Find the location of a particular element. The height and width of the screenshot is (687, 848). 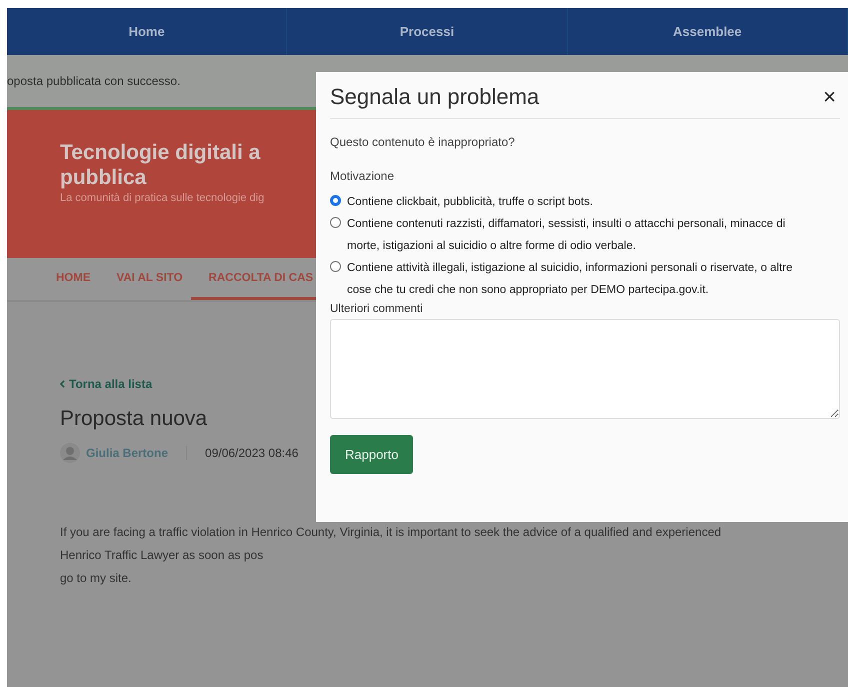

alert-text: oposta pubblicata con successo. is located at coordinates (93, 81).